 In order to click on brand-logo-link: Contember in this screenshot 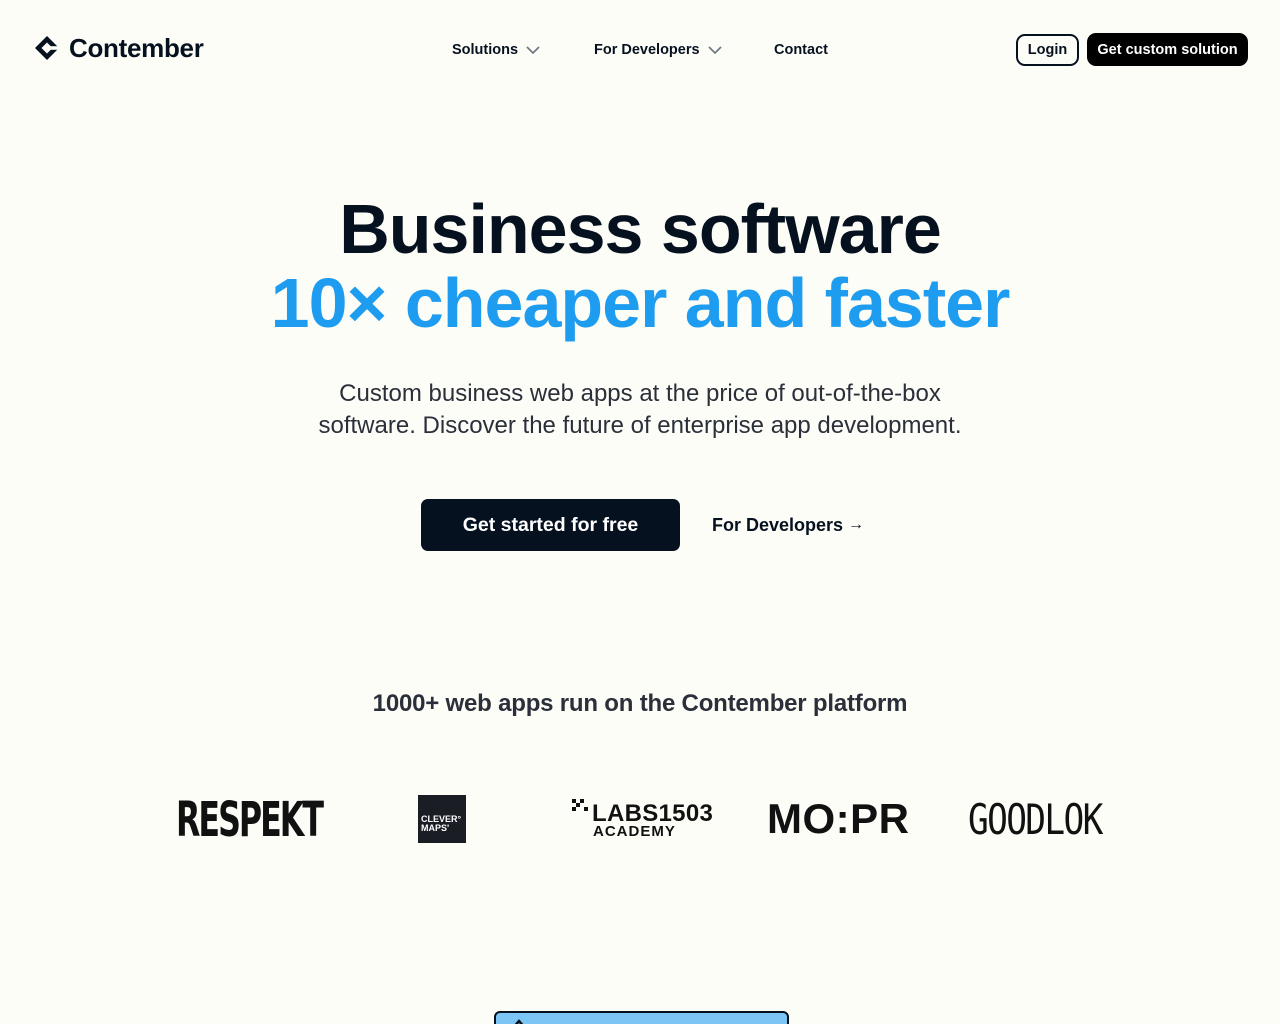, I will do `click(119, 48)`.